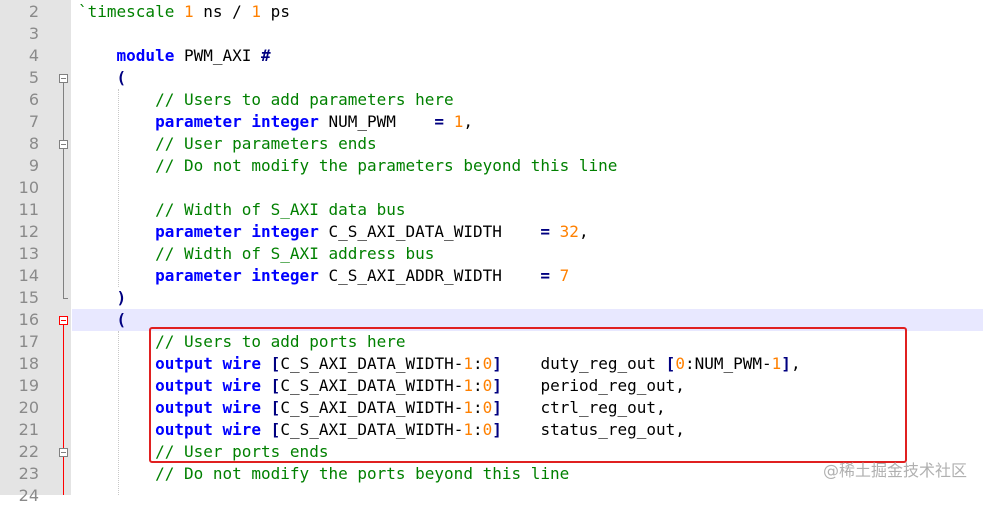  I want to click on line-number: 10, so click(28, 187).